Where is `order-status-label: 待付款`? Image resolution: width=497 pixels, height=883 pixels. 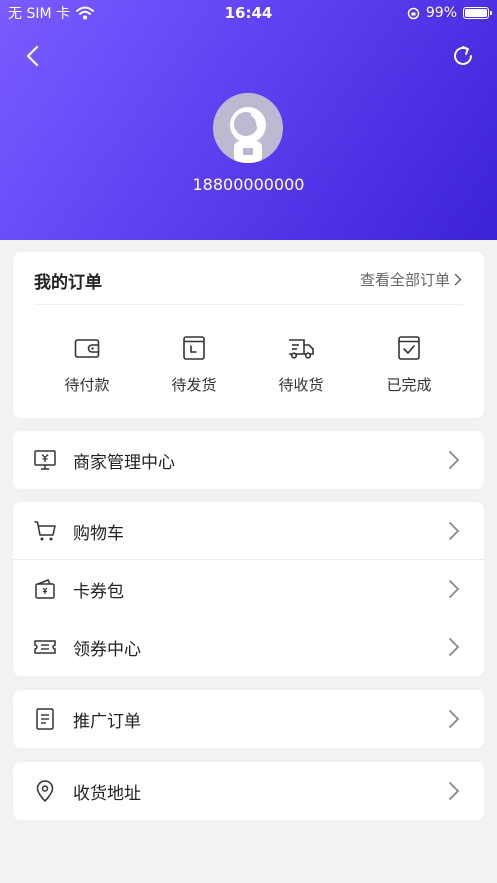 order-status-label: 待付款 is located at coordinates (87, 385).